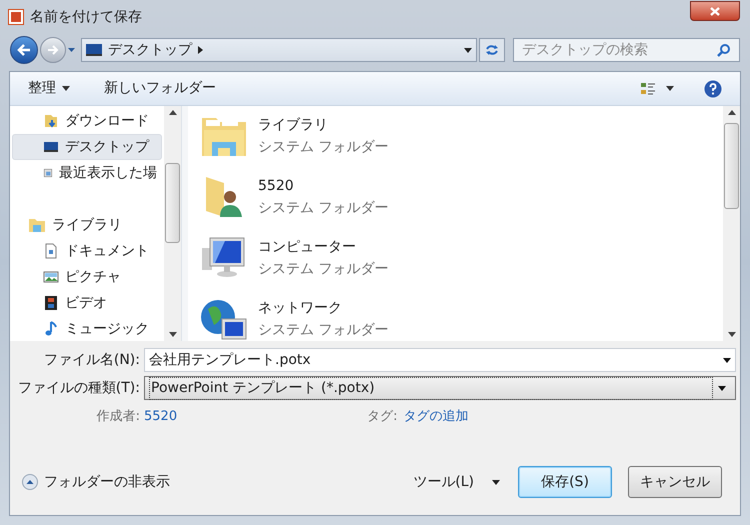  I want to click on sidebar-item: ピクチャ, so click(87, 277).